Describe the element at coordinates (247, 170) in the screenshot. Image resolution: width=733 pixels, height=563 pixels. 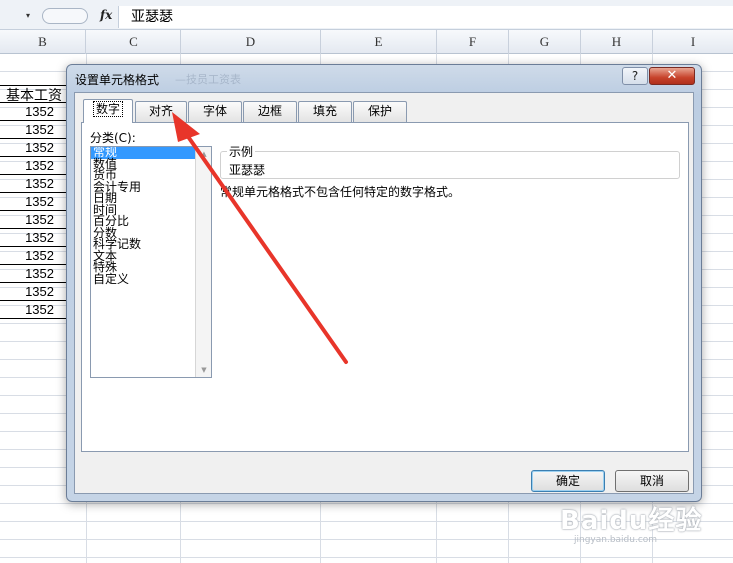
I see `sample-value: 亚瑟瑟` at that location.